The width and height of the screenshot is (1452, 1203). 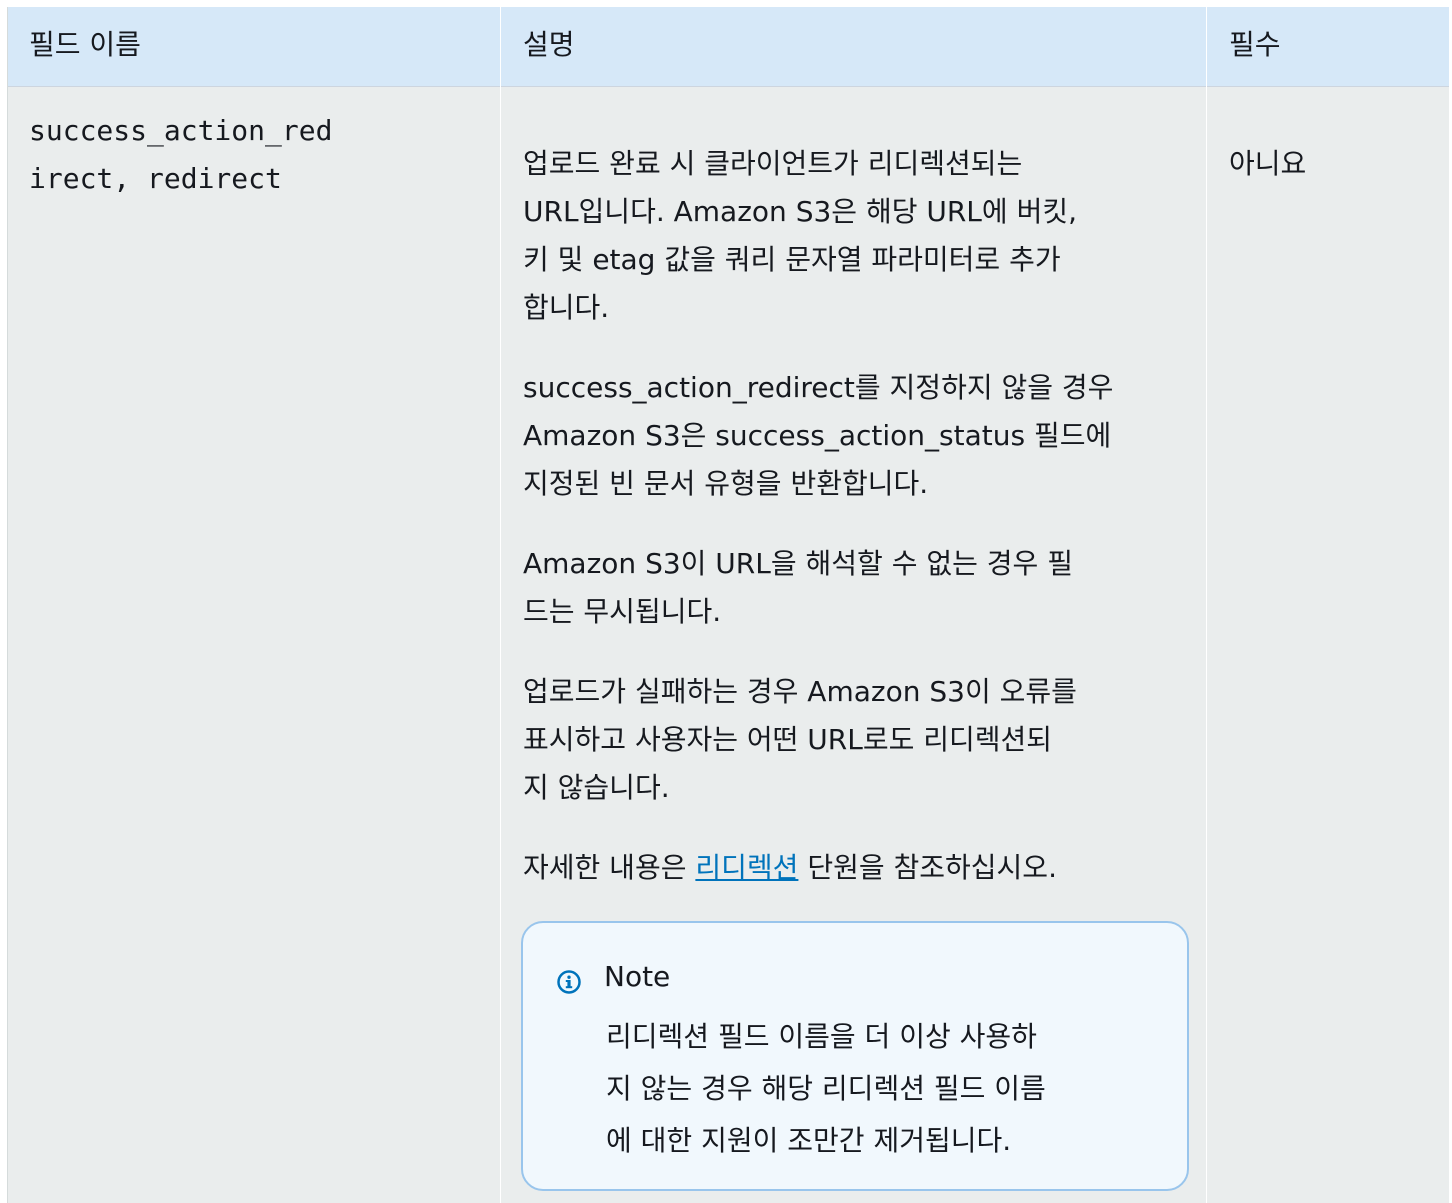 What do you see at coordinates (800, 211) in the screenshot?
I see `description-line: URL입니다. Amazon S3은 해당 URL에 버킷,` at bounding box center [800, 211].